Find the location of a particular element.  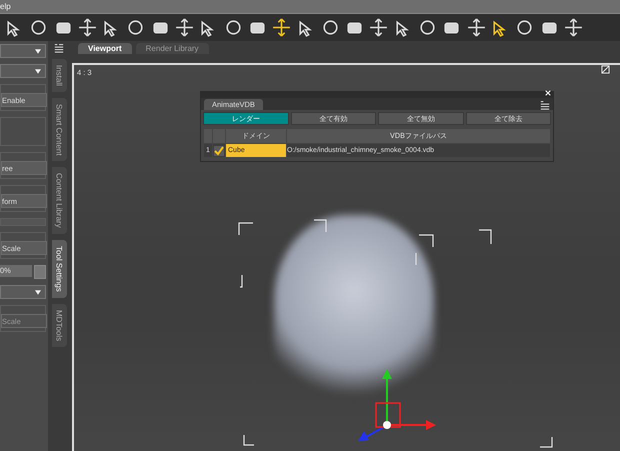

side-tab: Content Library is located at coordinates (59, 200).